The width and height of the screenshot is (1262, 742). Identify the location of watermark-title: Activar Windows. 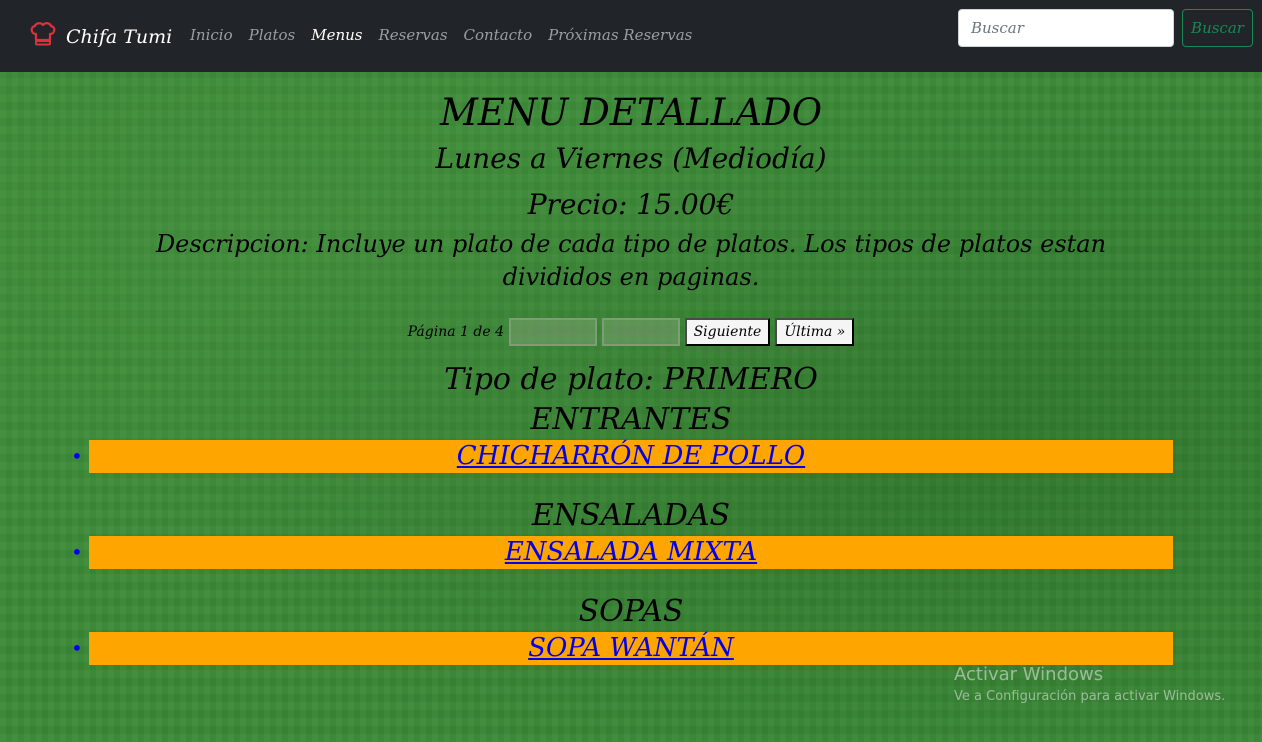
(1029, 674).